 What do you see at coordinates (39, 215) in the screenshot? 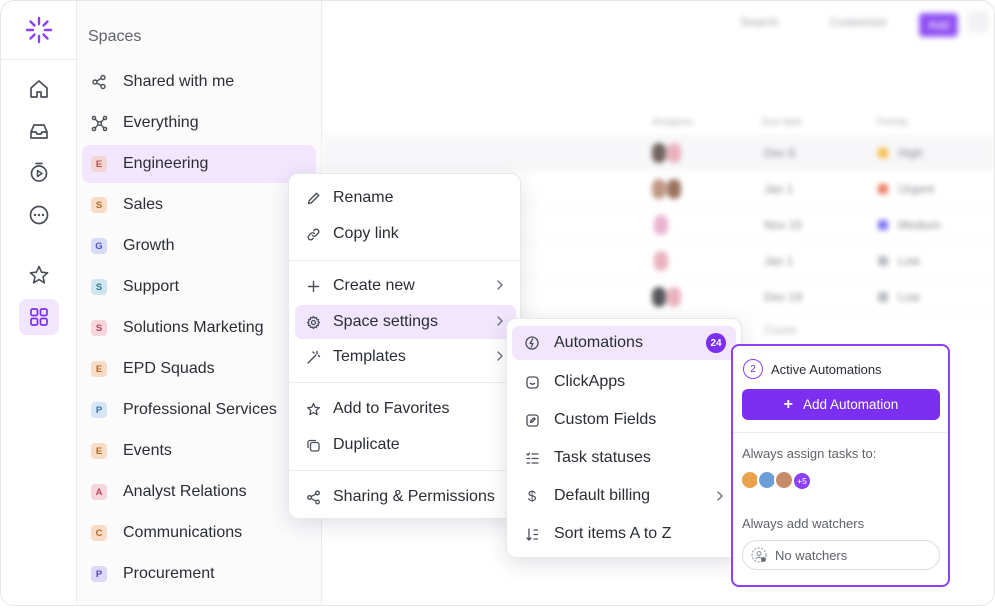
I see `more-button` at bounding box center [39, 215].